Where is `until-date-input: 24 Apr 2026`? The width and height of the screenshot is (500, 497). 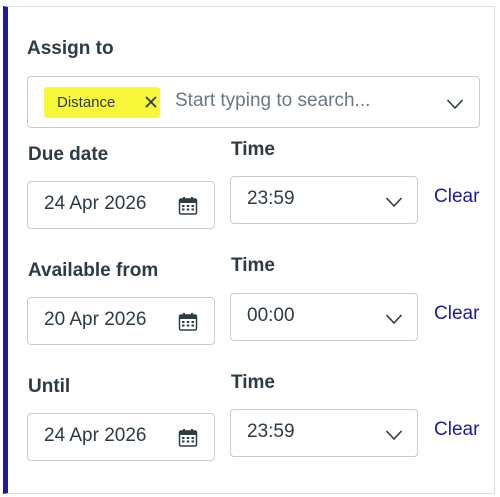 until-date-input: 24 Apr 2026 is located at coordinates (121, 437).